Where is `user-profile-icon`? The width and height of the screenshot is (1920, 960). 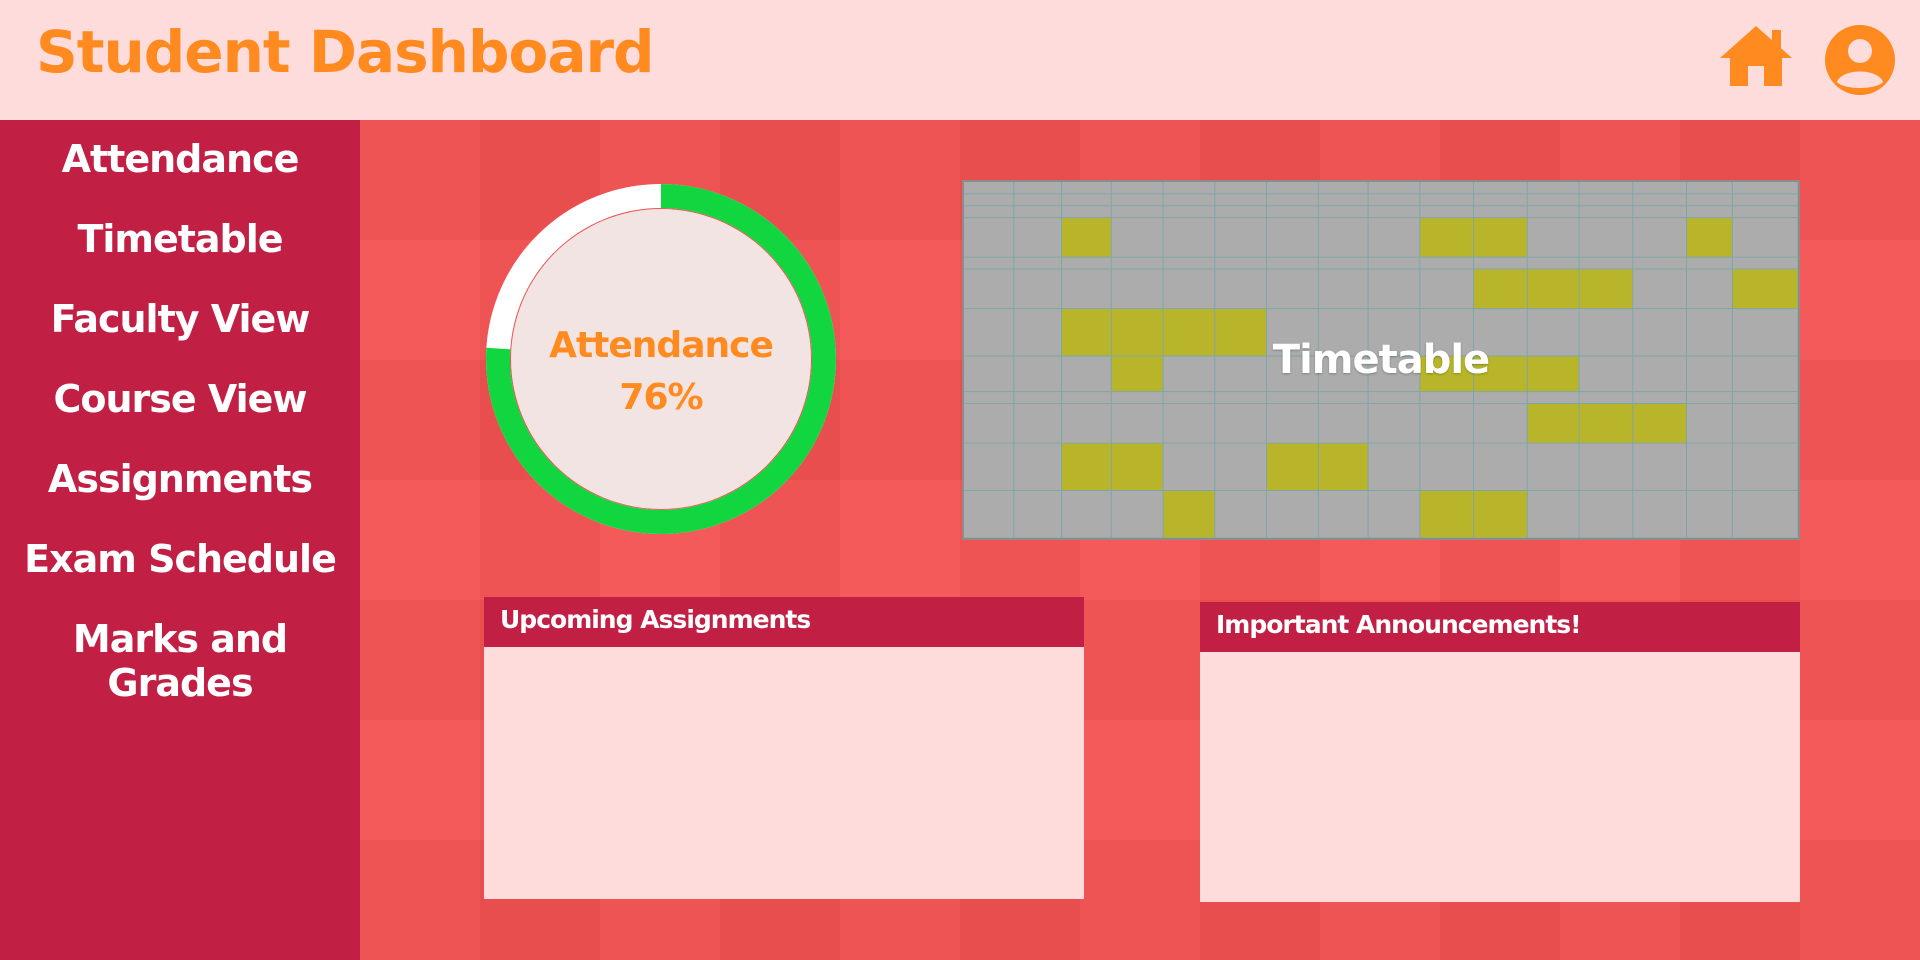 user-profile-icon is located at coordinates (1860, 60).